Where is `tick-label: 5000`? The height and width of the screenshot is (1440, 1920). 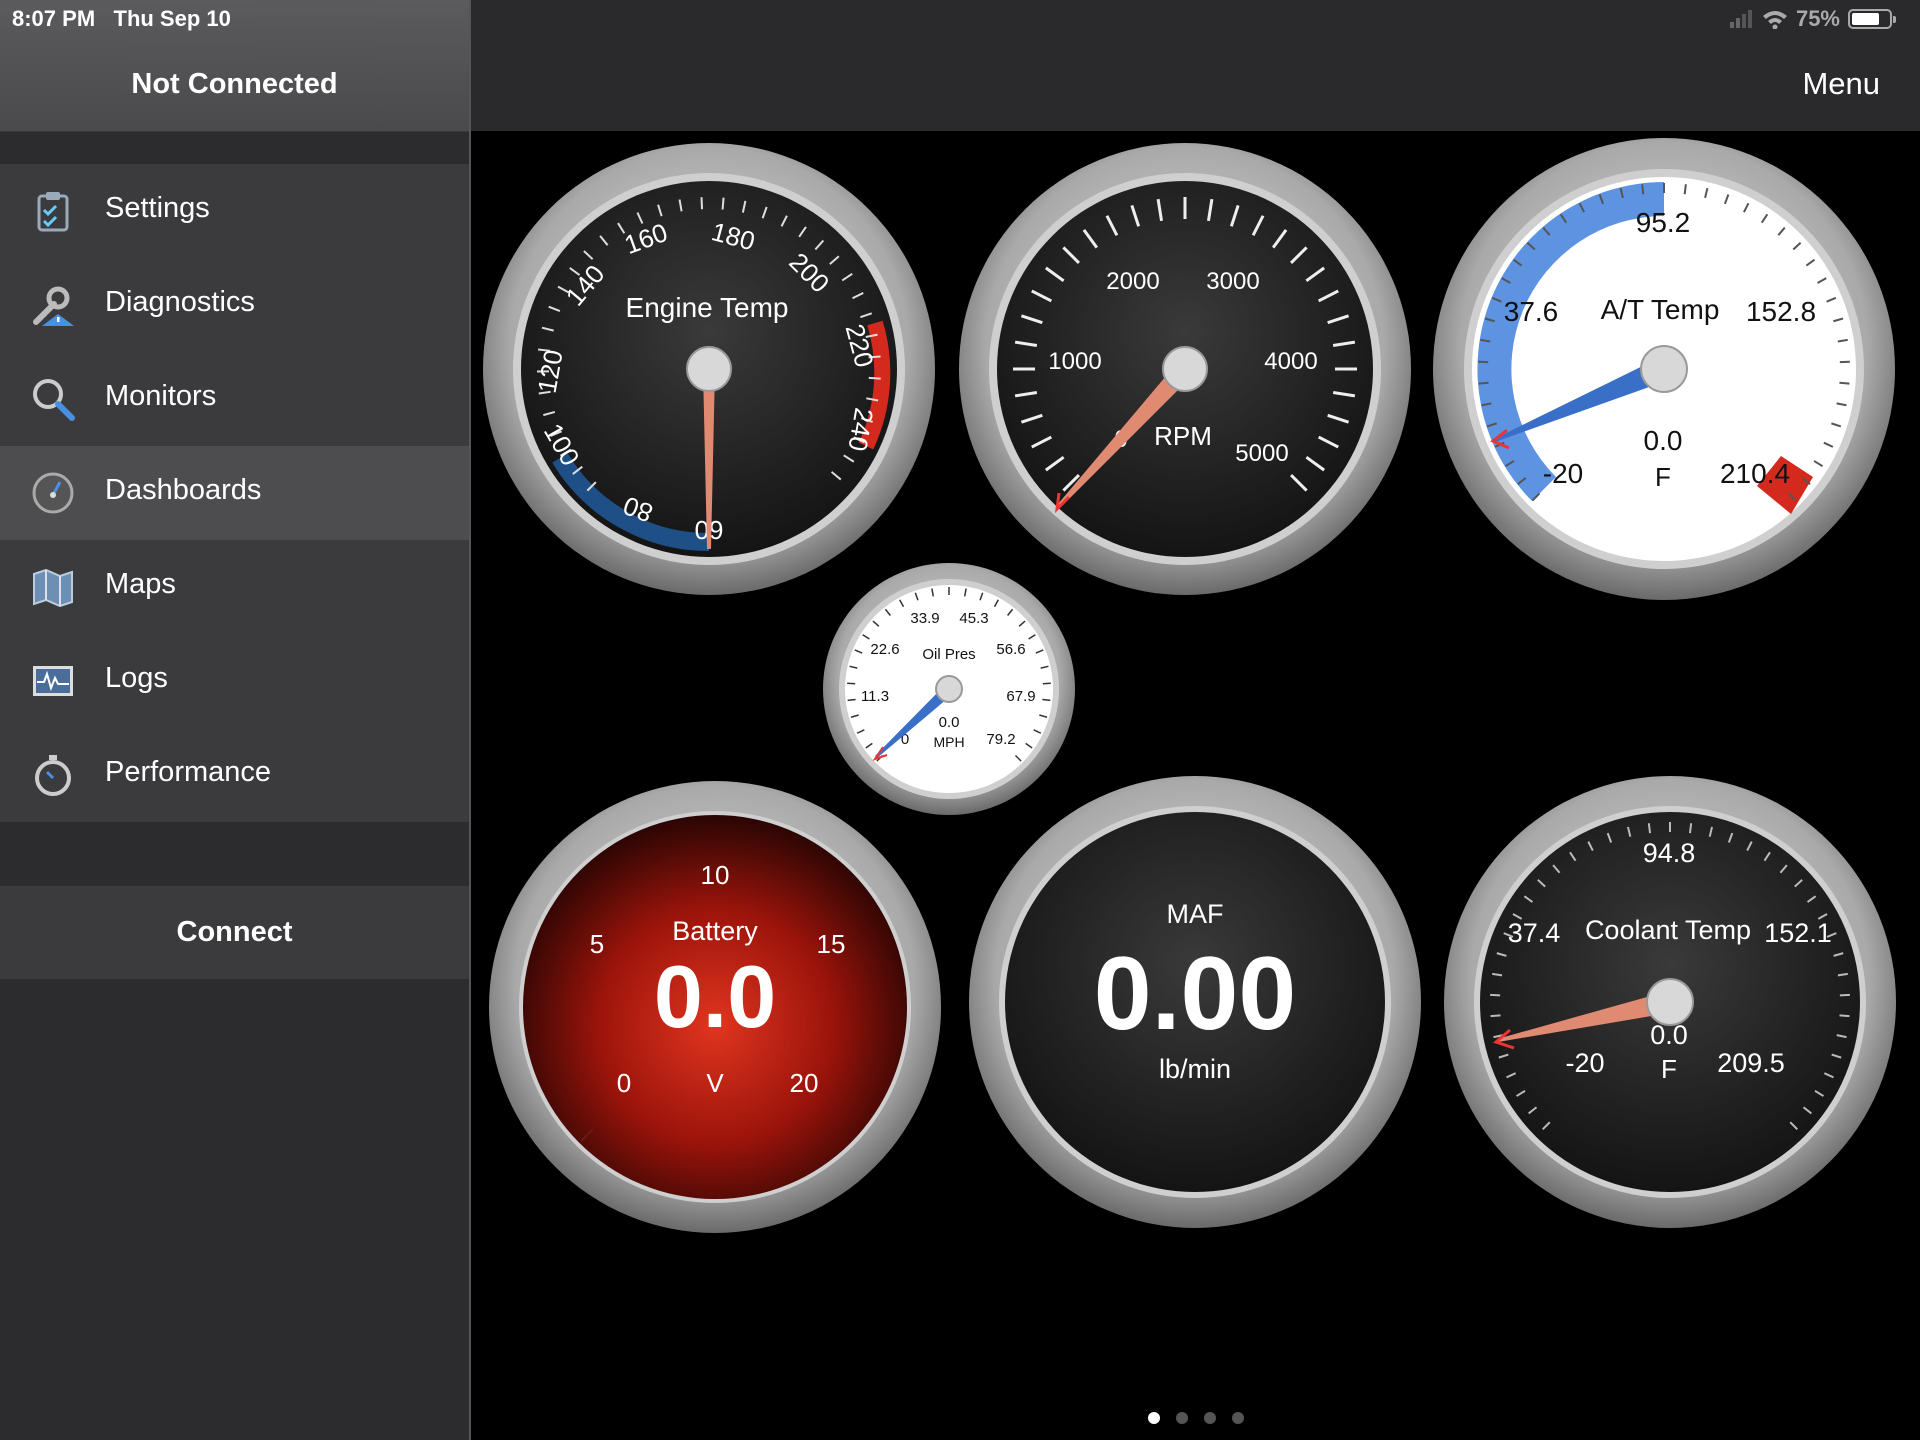 tick-label: 5000 is located at coordinates (1261, 453).